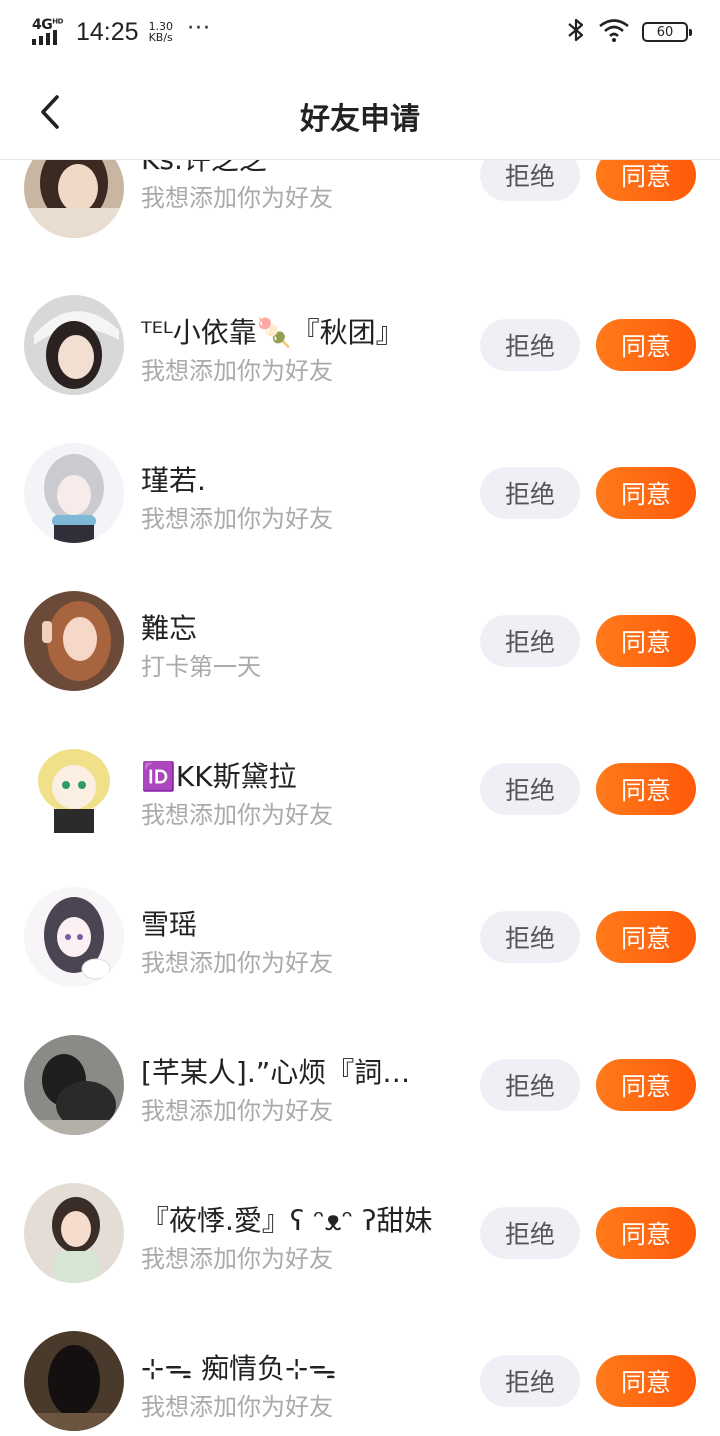 The width and height of the screenshot is (720, 1436). What do you see at coordinates (360, 1257) in the screenshot?
I see `list-item: 『莜悸.愛』ʕ ᵔᴥᵔ ʔ甜妹 我想添加你为好友 拒绝 同意` at bounding box center [360, 1257].